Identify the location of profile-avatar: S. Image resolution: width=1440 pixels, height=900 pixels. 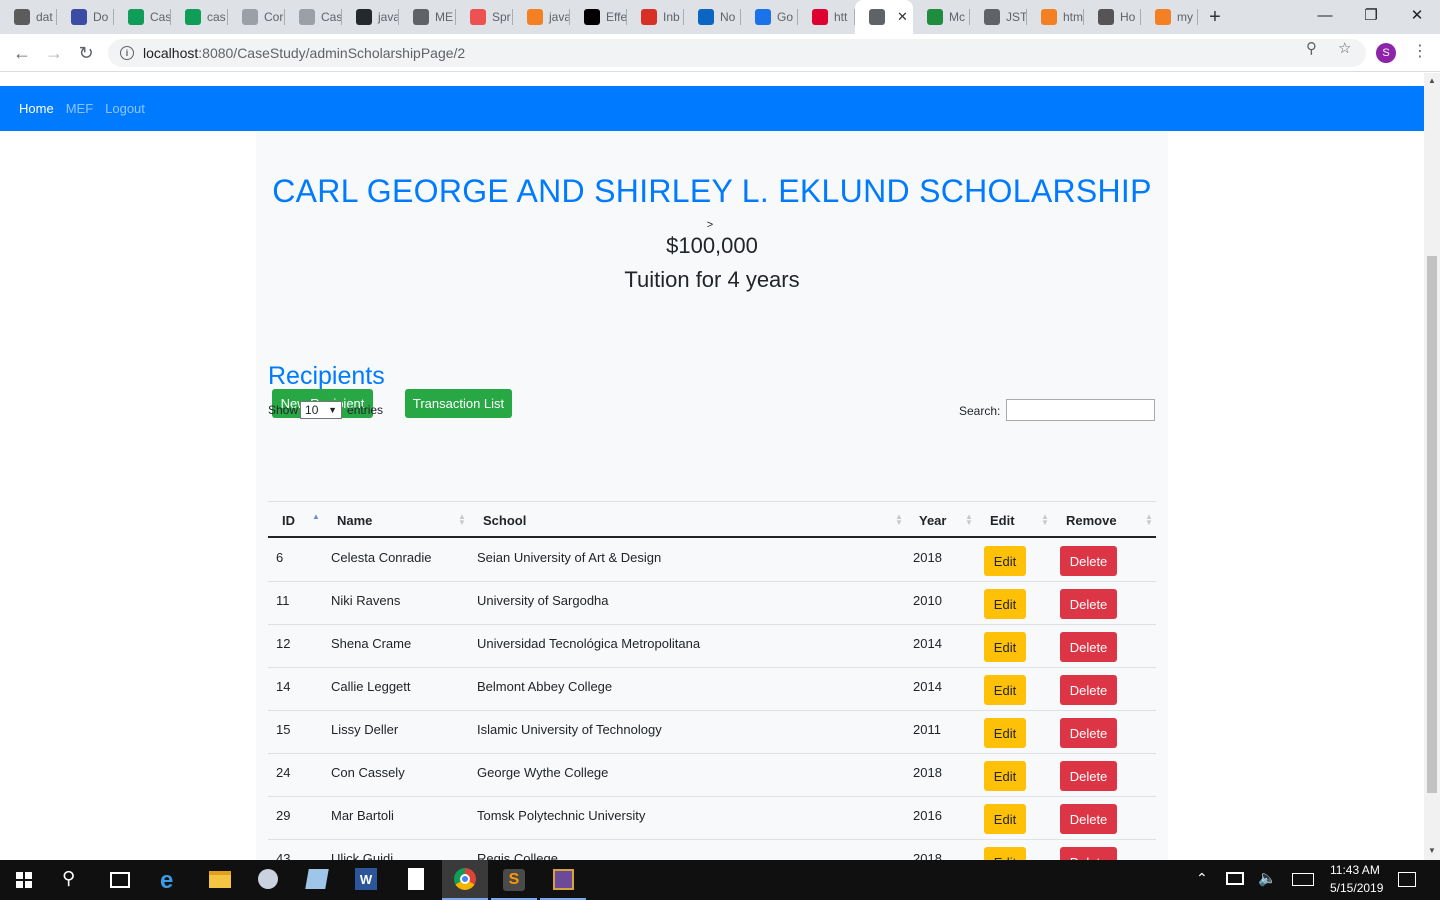
(1386, 53).